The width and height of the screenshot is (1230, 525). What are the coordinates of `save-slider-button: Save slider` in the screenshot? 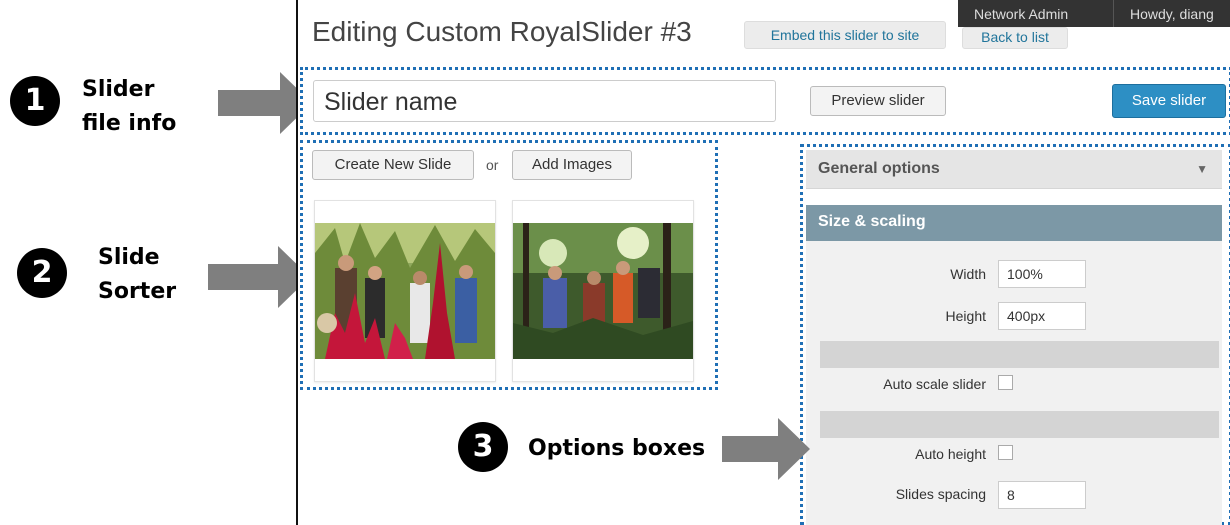 It's located at (1169, 101).